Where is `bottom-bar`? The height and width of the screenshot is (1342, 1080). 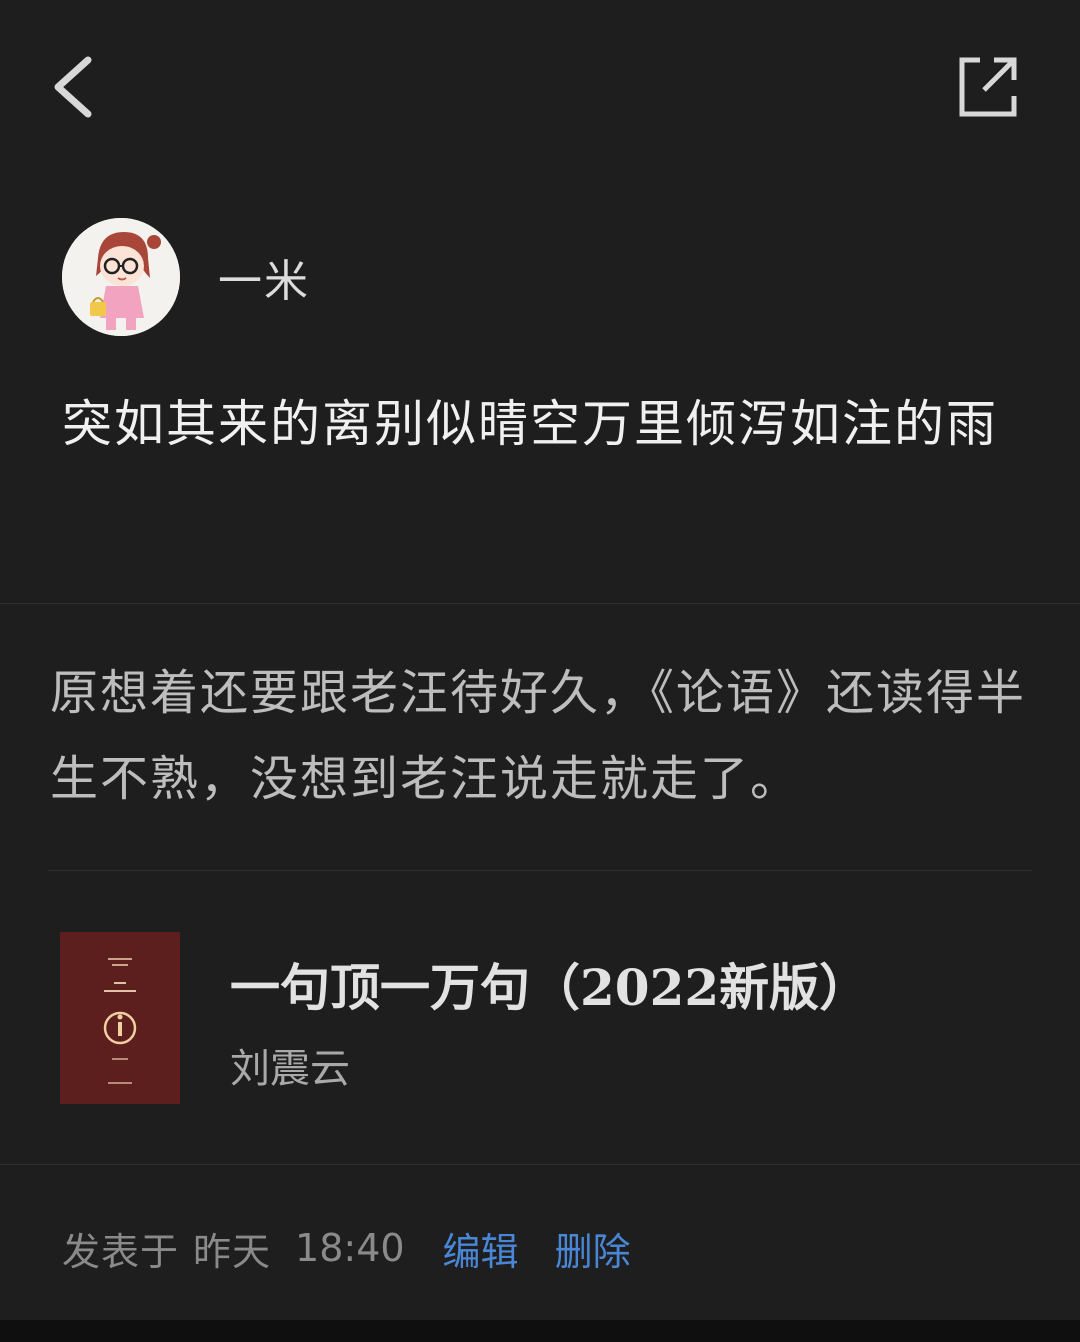
bottom-bar is located at coordinates (540, 1331).